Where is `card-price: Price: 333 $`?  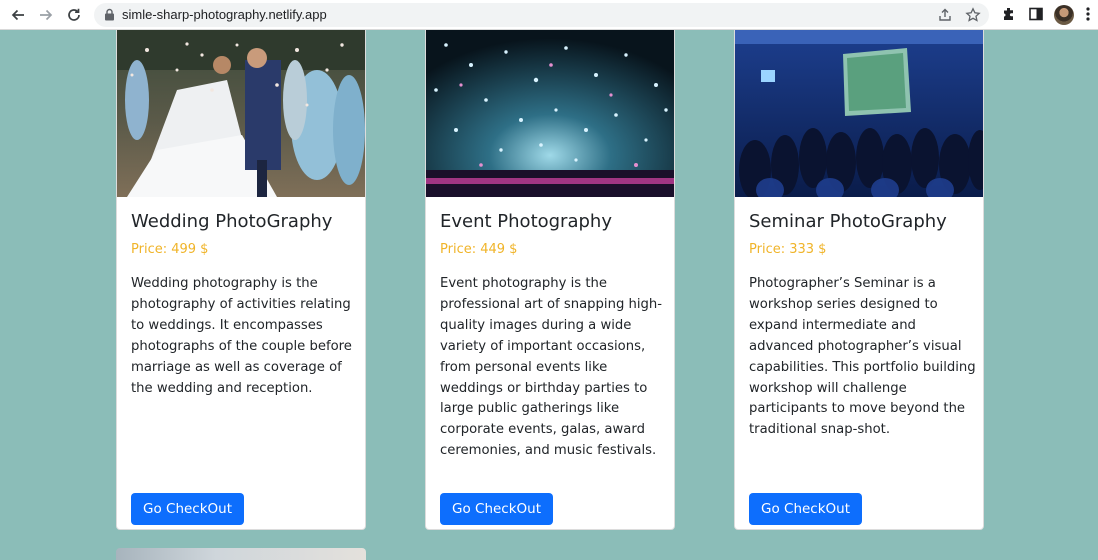
card-price: Price: 333 $ is located at coordinates (788, 249).